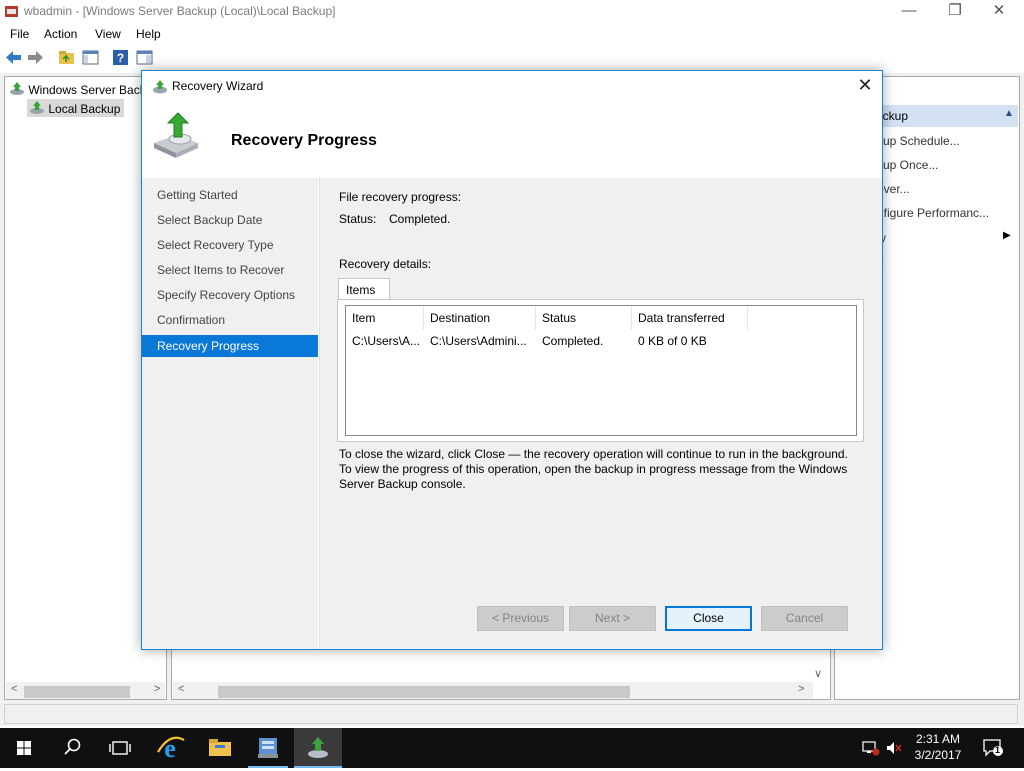 The height and width of the screenshot is (771, 1024). What do you see at coordinates (13, 57) in the screenshot?
I see `back-arrow-icon` at bounding box center [13, 57].